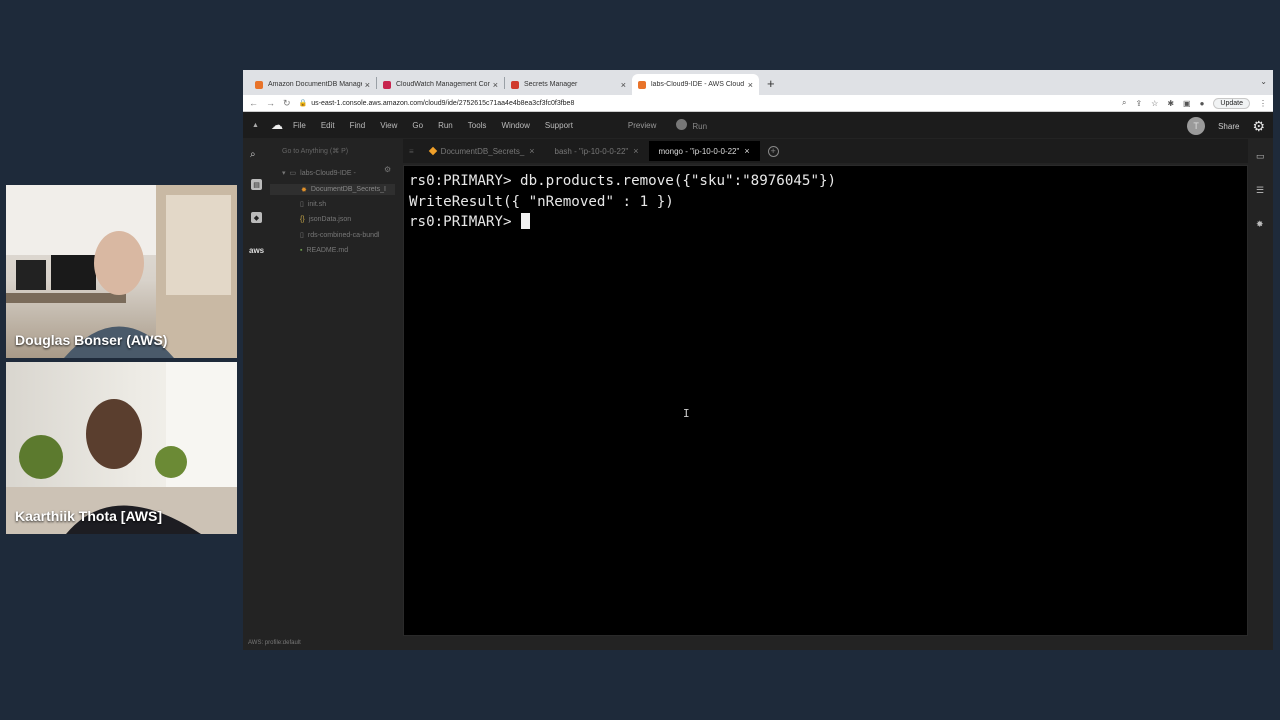 The width and height of the screenshot is (1280, 720). Describe the element at coordinates (315, 84) in the screenshot. I see `tab-title: Amazon DocumentDB Manage` at that location.